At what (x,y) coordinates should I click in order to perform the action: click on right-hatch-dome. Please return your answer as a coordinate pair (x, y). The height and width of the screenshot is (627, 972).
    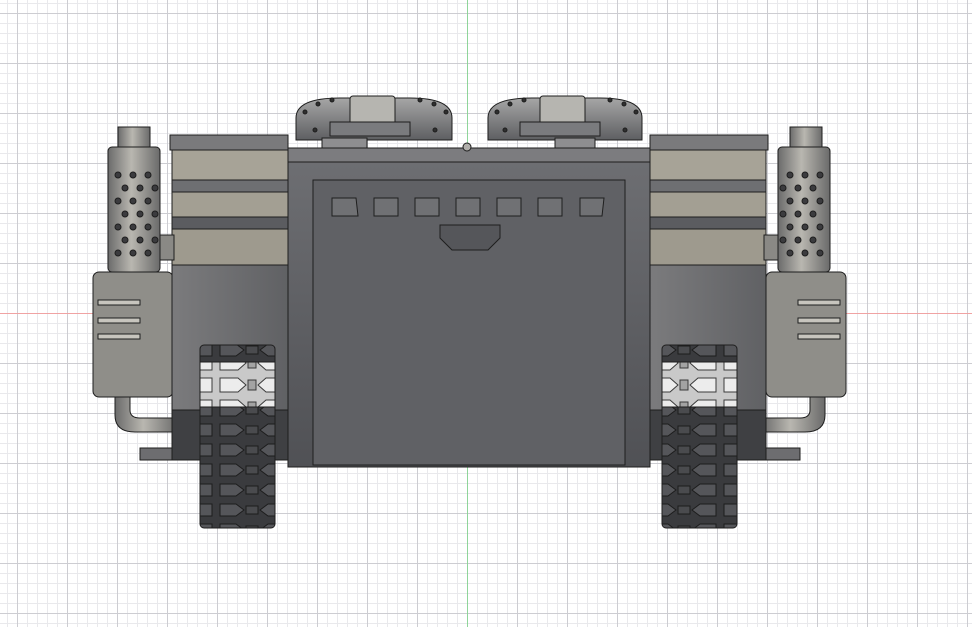
    Looking at the image, I should click on (565, 124).